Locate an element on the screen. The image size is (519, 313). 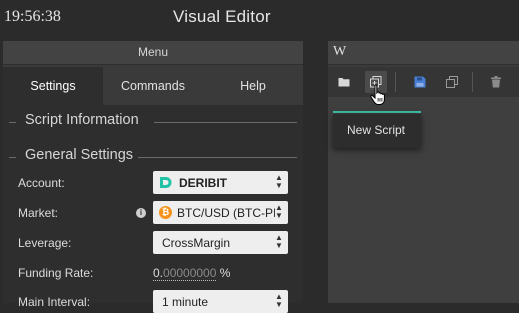
funding-rate-unit: % is located at coordinates (225, 273).